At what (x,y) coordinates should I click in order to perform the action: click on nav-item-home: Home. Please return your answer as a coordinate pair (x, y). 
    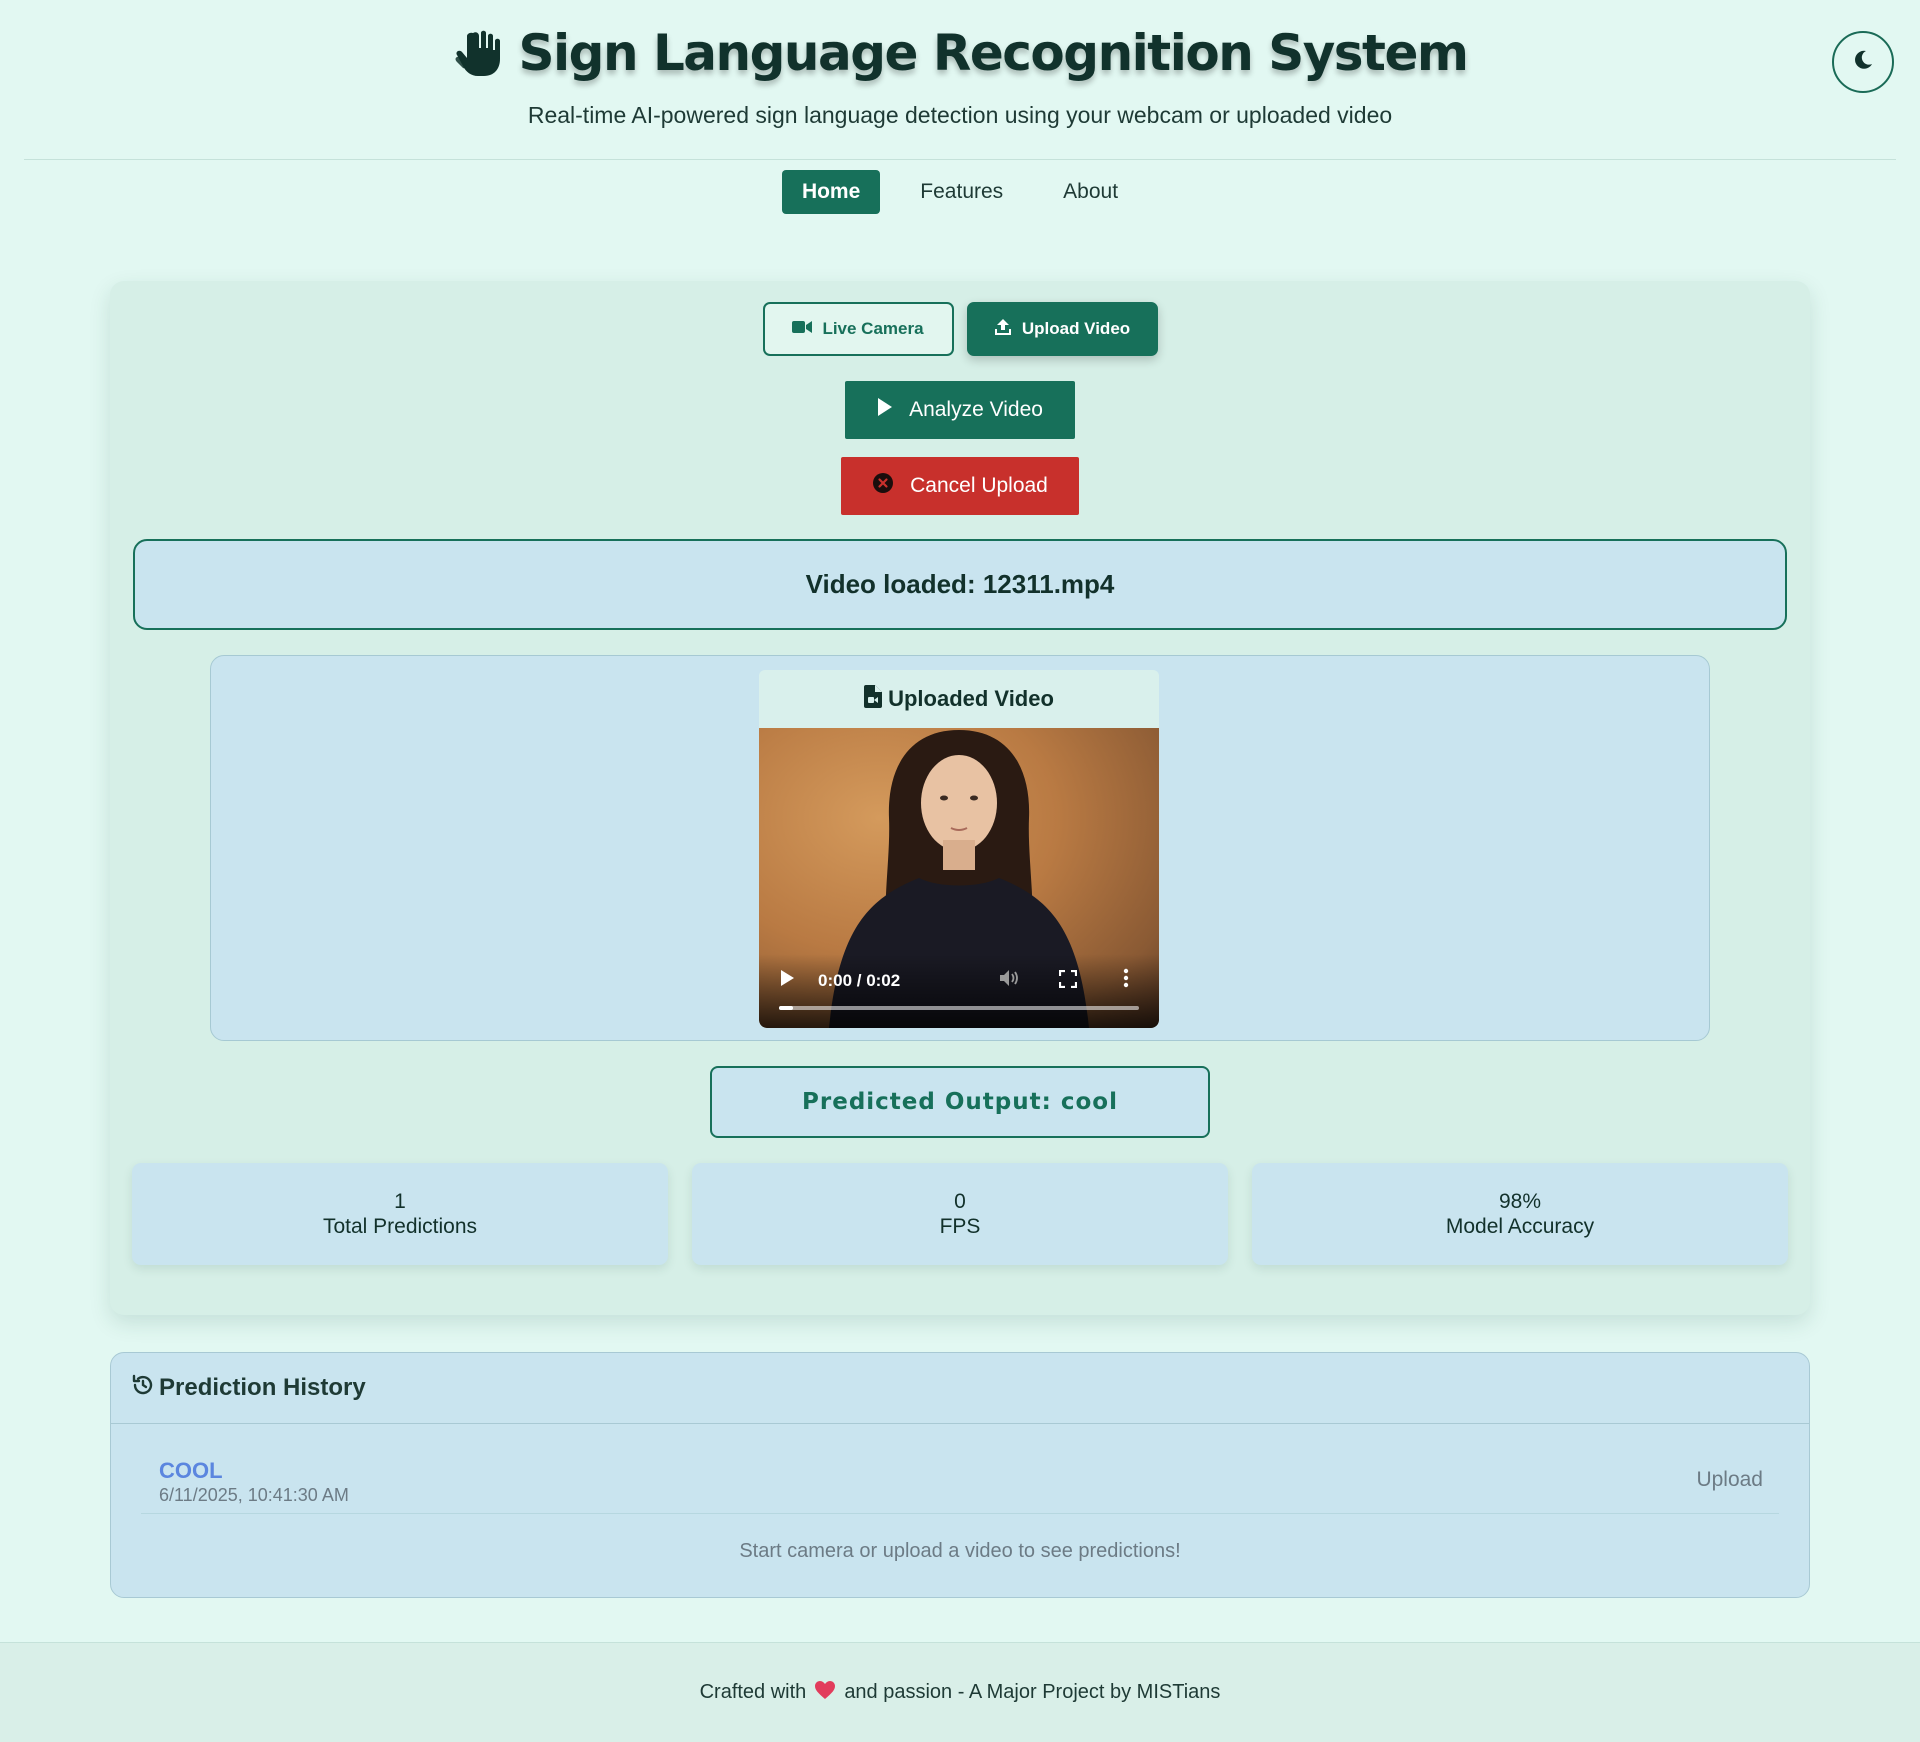
    Looking at the image, I should click on (831, 192).